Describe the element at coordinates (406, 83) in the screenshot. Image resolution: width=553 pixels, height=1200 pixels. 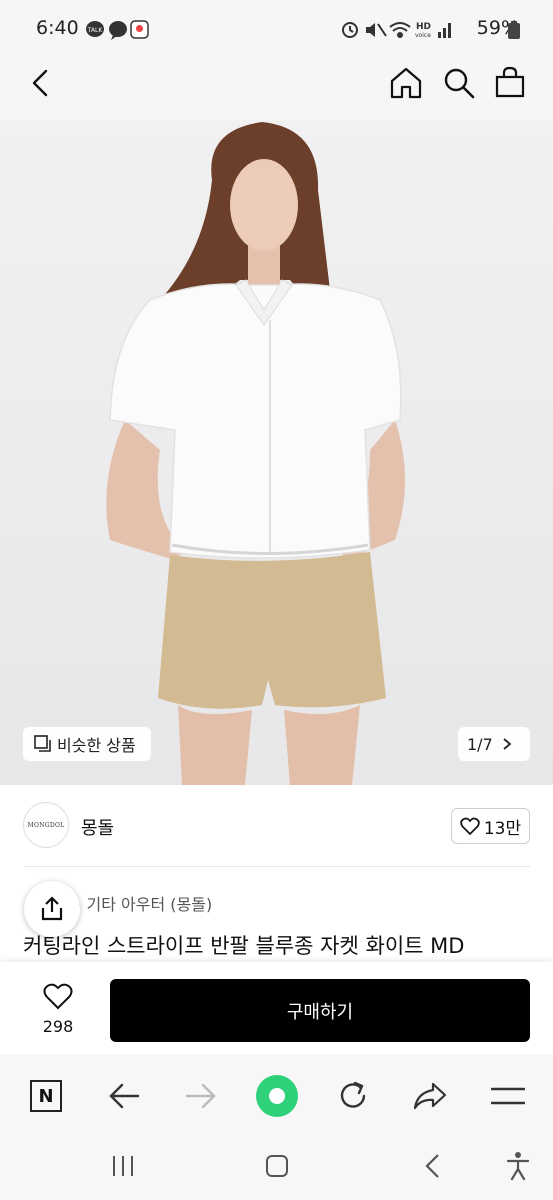
I see `home-icon` at that location.